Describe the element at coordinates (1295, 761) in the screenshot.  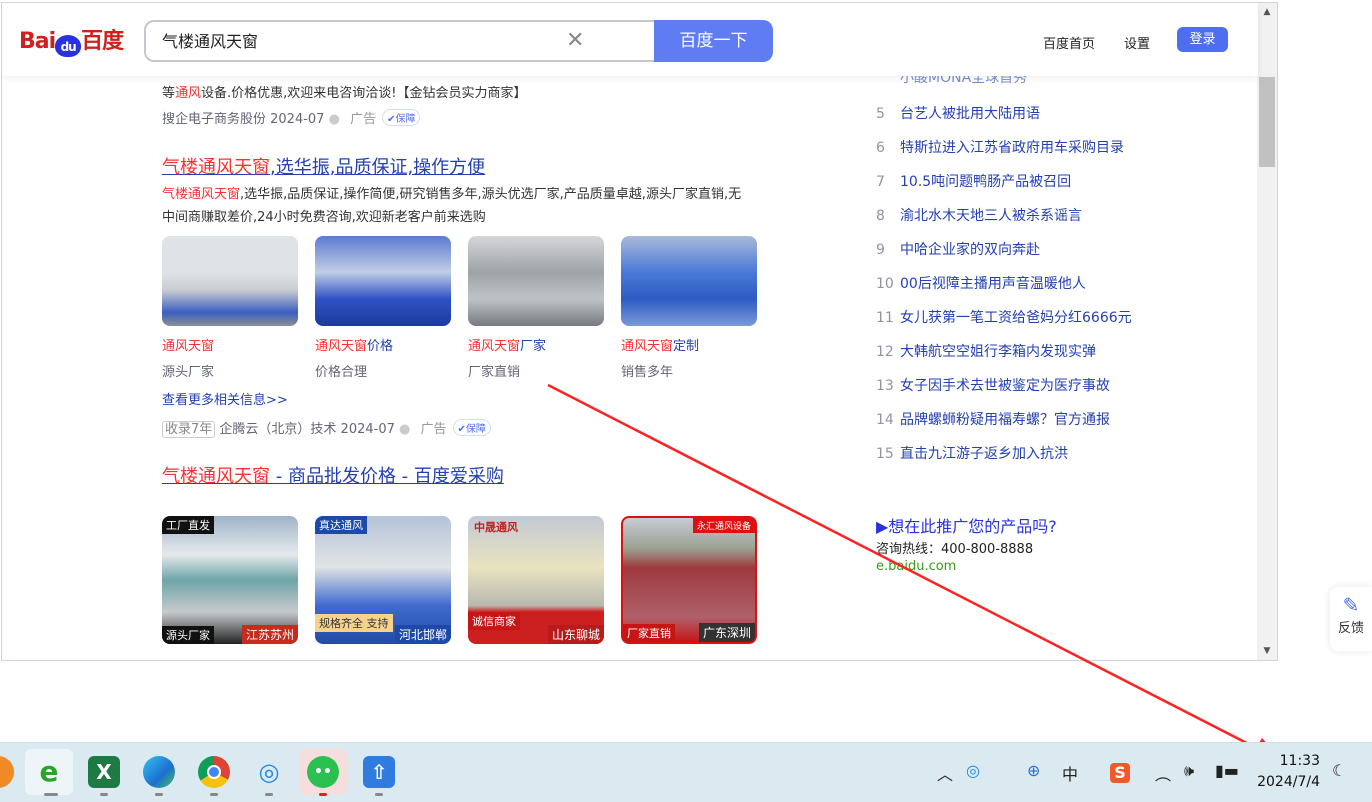
I see `clock-time: 11:33` at that location.